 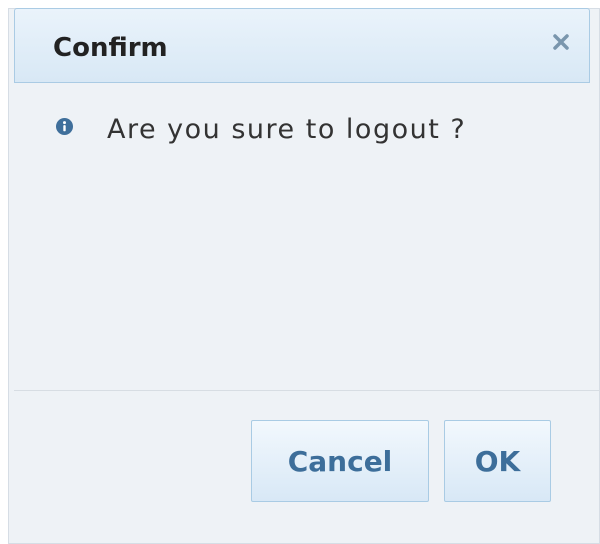 What do you see at coordinates (497, 461) in the screenshot?
I see `ok-button: OK` at bounding box center [497, 461].